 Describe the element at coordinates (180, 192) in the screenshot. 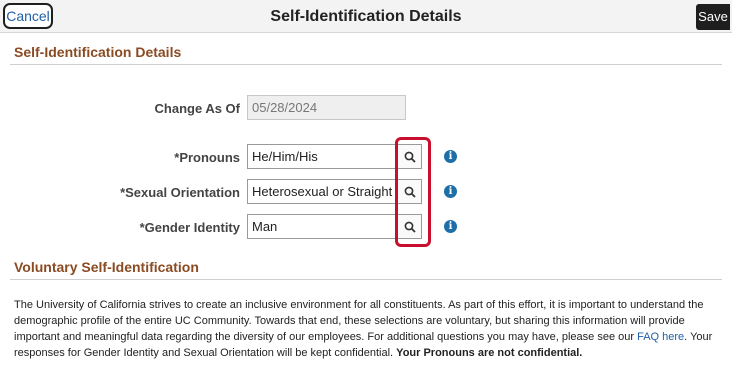

I see `sexual-orientation-label: *Sexual Orientation` at that location.